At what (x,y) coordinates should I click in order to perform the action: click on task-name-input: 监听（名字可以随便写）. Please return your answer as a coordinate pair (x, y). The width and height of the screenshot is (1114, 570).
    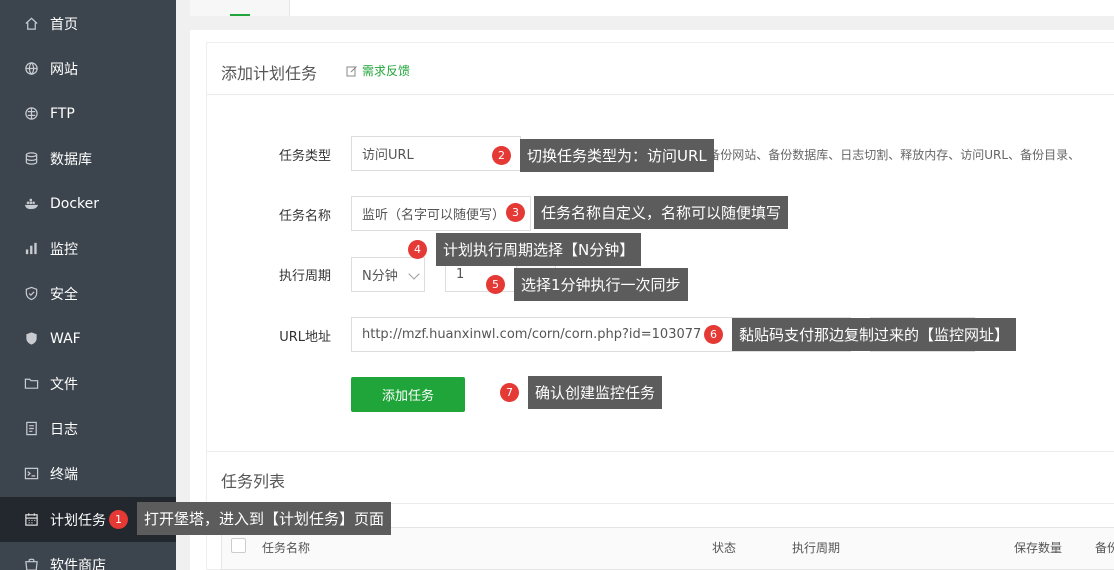
    Looking at the image, I should click on (441, 213).